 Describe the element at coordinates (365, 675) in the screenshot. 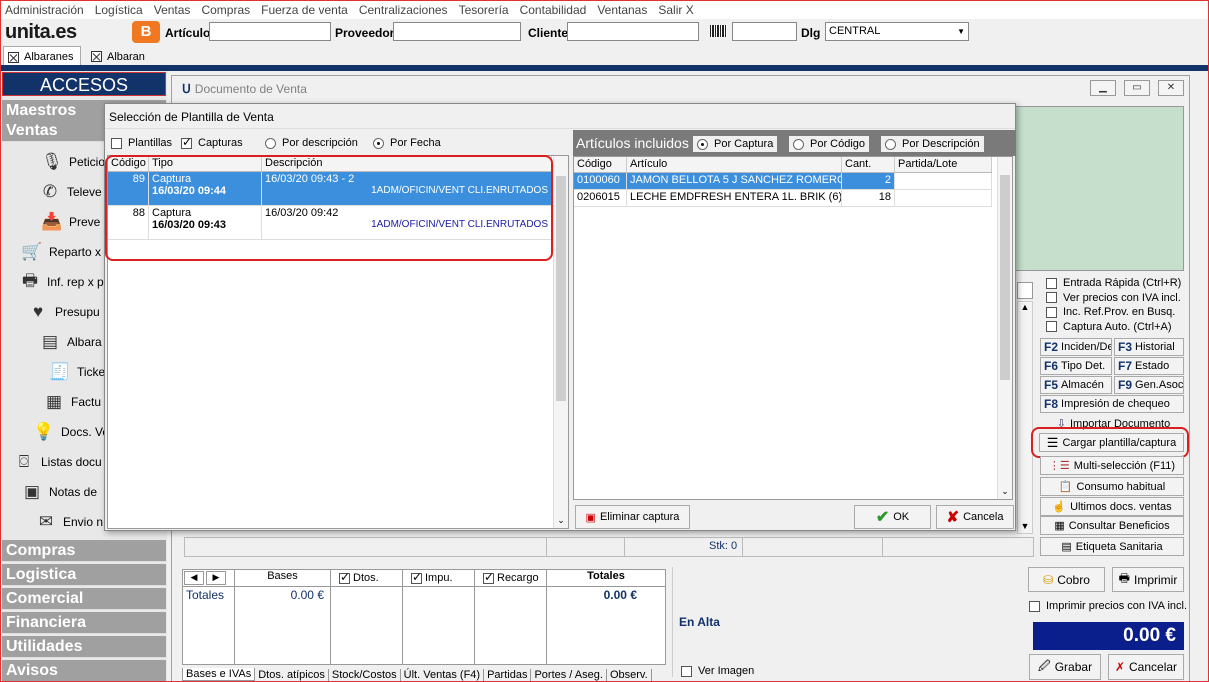

I see `bottom-tab: Stock/Costos` at that location.